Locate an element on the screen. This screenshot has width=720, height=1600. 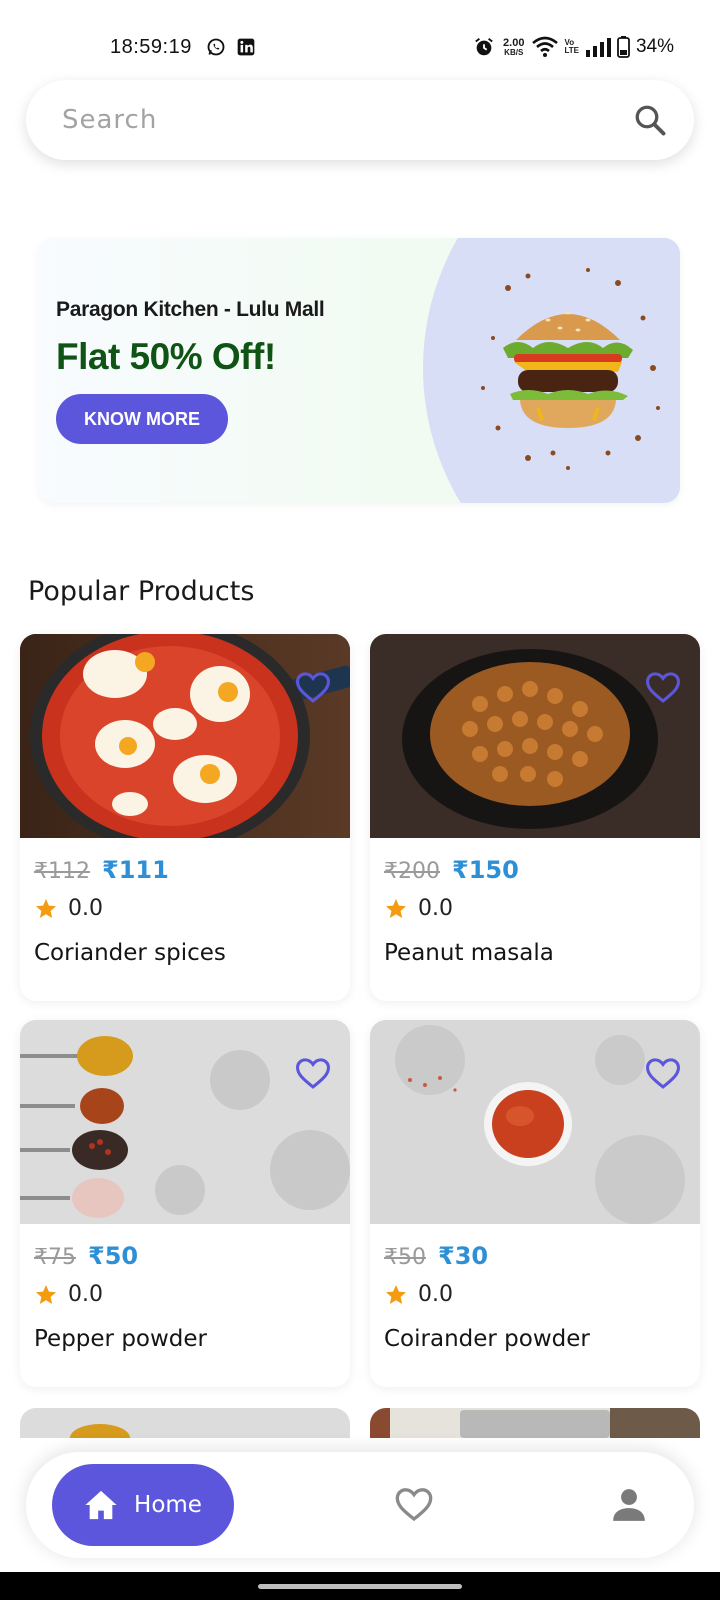
wifi-icon is located at coordinates (545, 46).